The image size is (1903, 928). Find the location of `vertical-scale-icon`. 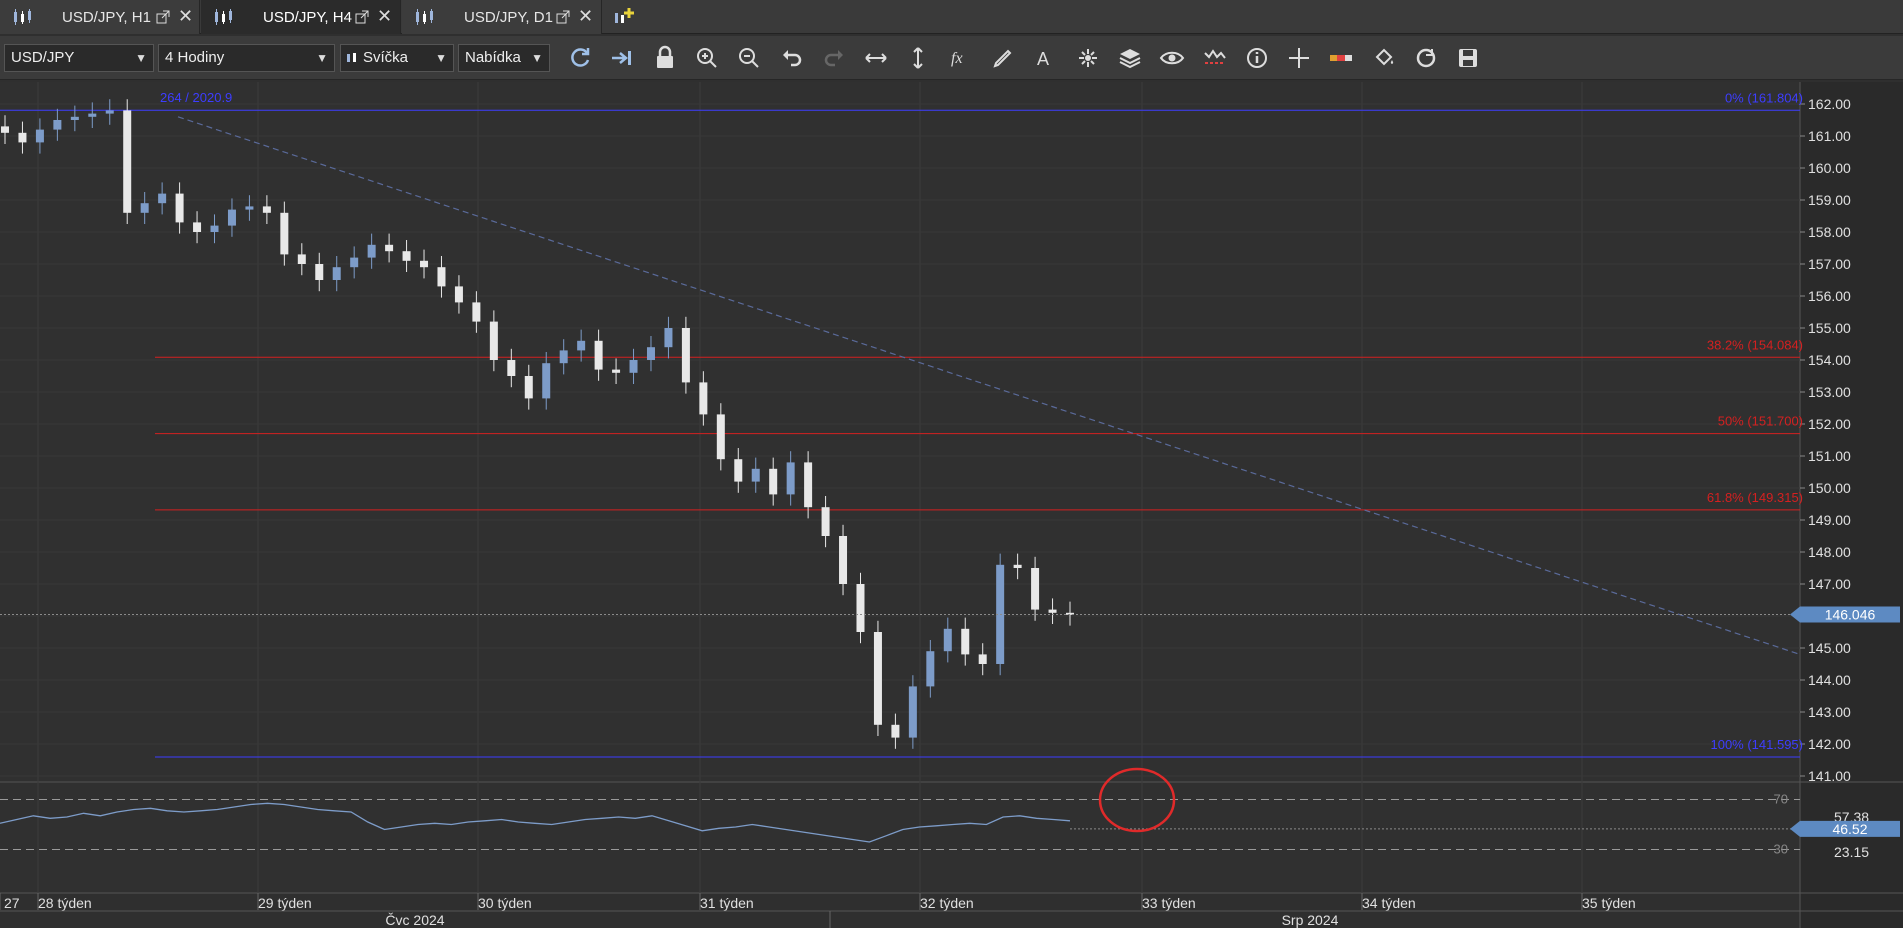

vertical-scale-icon is located at coordinates (918, 58).